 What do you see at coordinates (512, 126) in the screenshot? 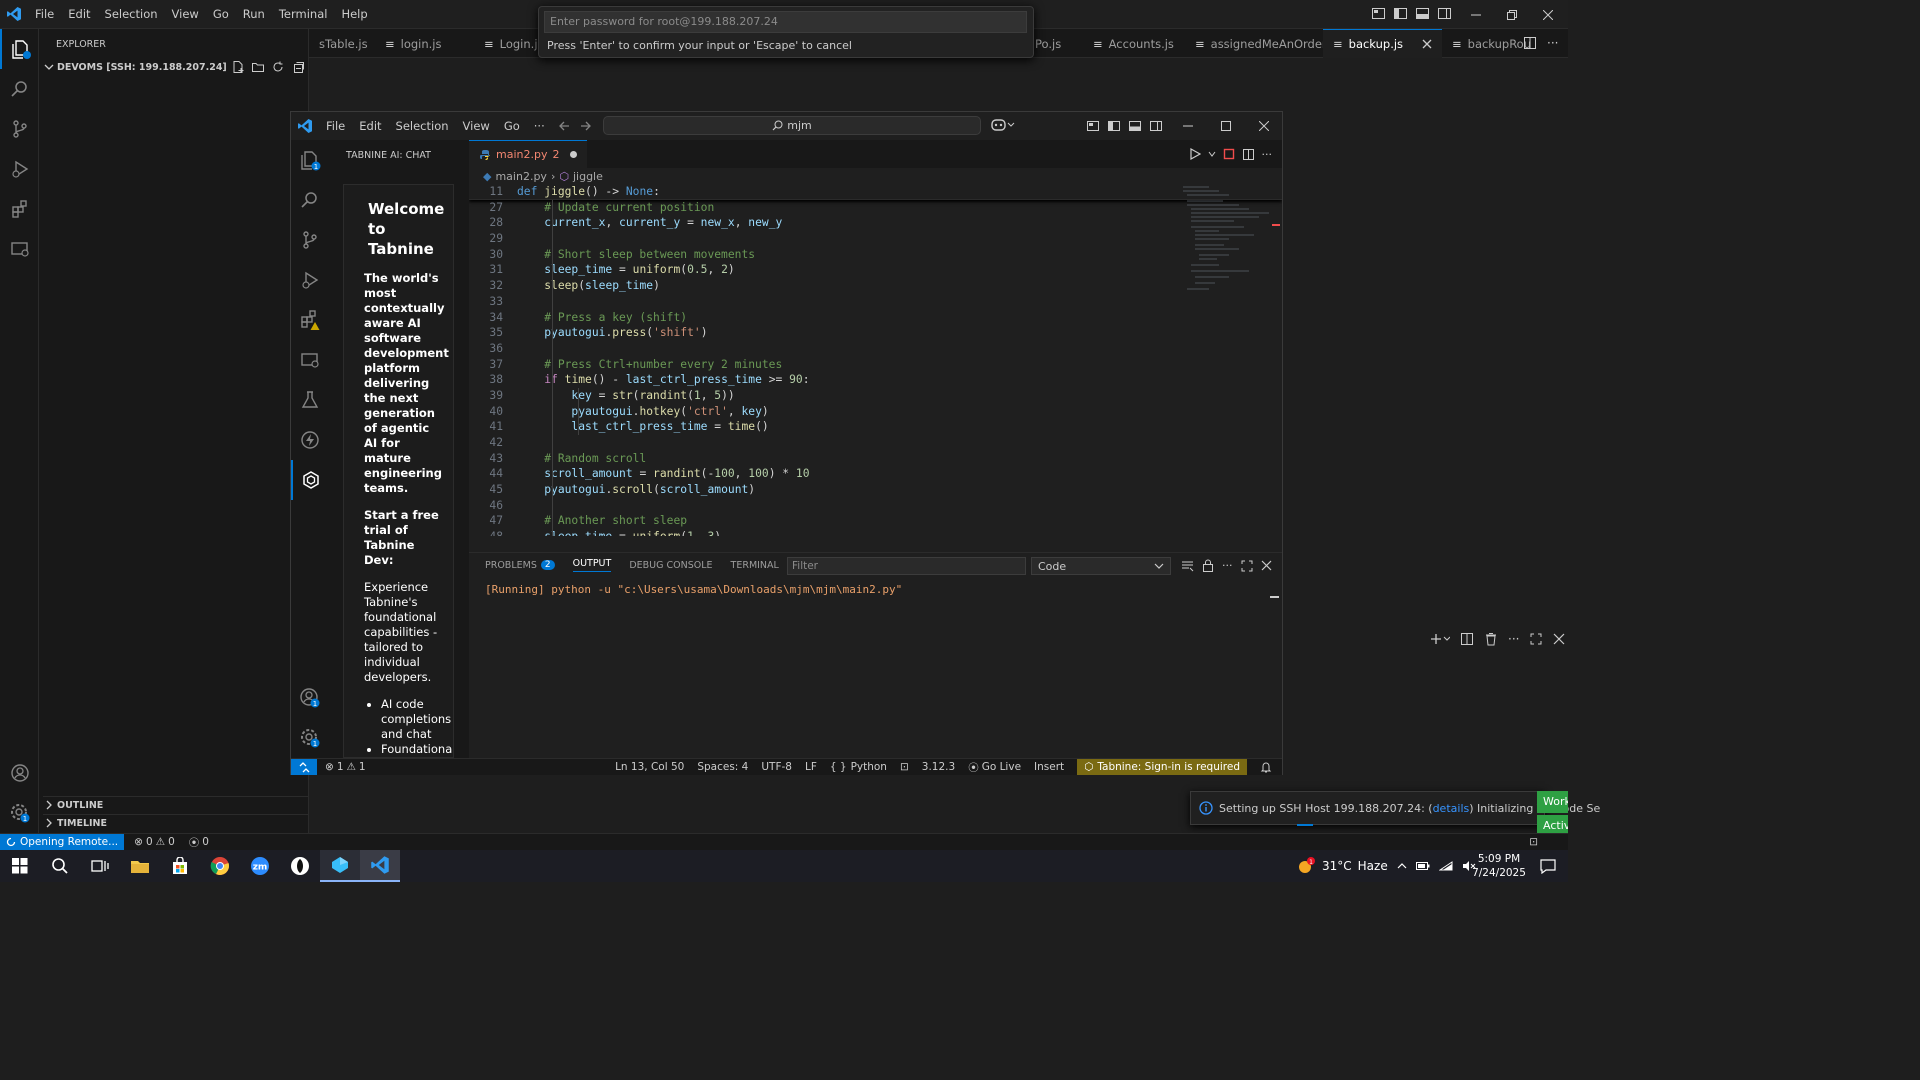
I see `menu-go: Go` at bounding box center [512, 126].